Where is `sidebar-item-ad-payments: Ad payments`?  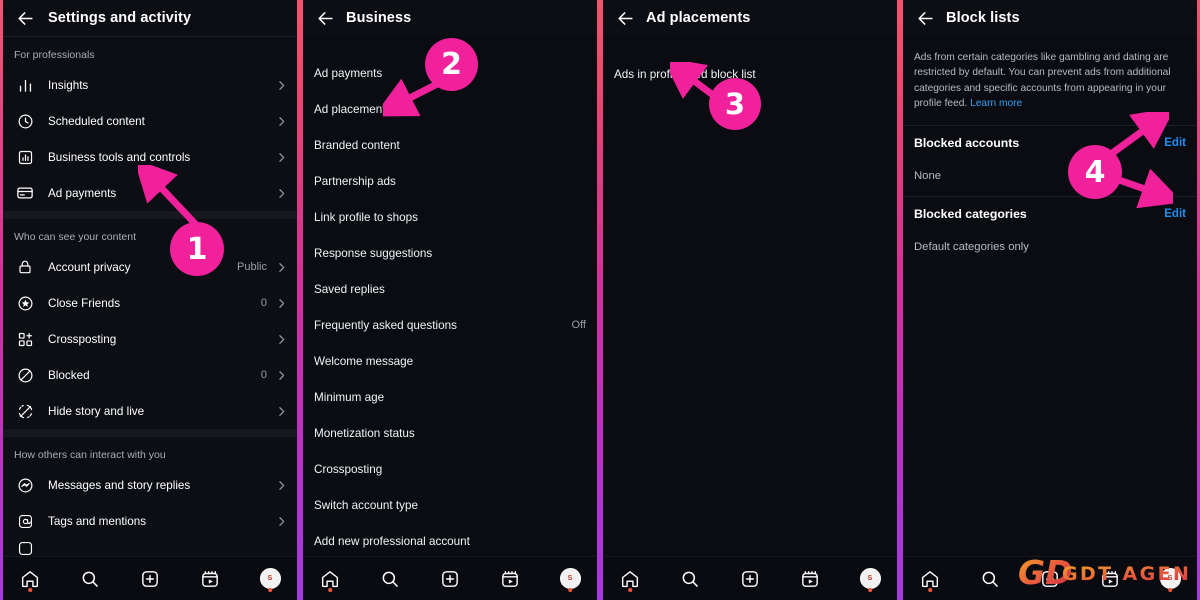
sidebar-item-ad-payments: Ad payments is located at coordinates (150, 193).